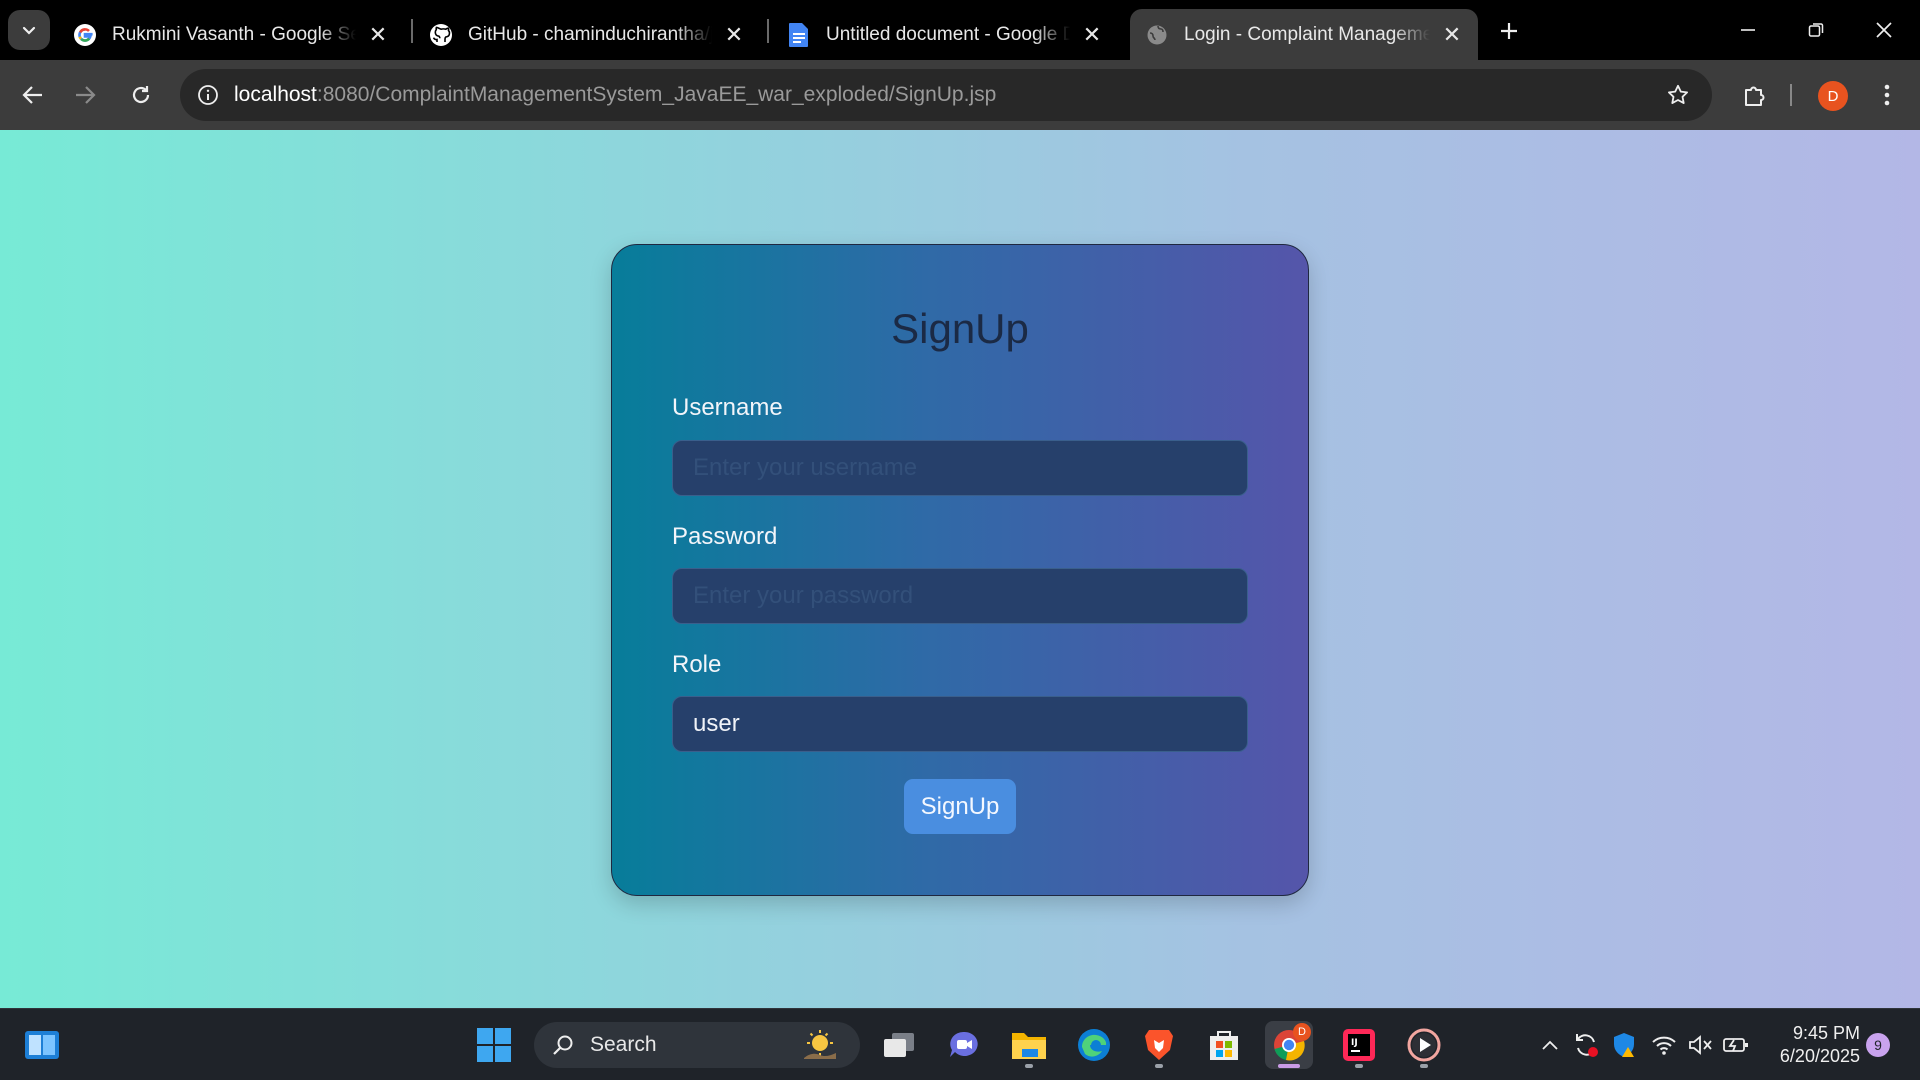  I want to click on security-shield-icon, so click(1624, 1045).